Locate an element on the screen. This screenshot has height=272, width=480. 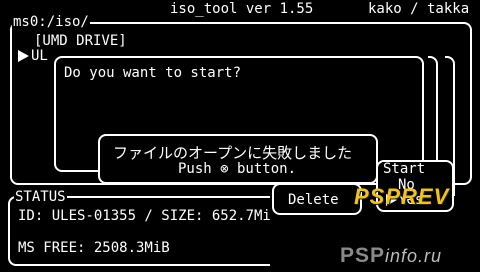
watermark-tail: info.ru is located at coordinates (414, 256).